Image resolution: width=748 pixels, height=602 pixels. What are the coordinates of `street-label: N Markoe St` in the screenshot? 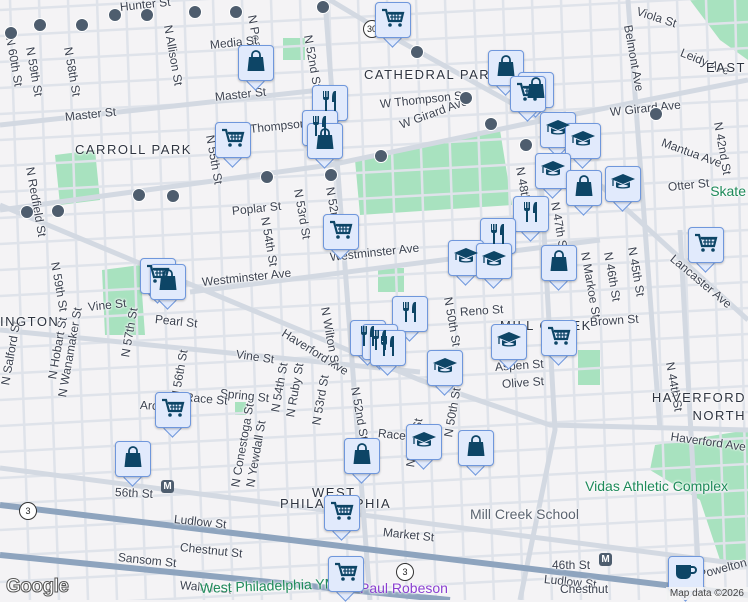 It's located at (591, 284).